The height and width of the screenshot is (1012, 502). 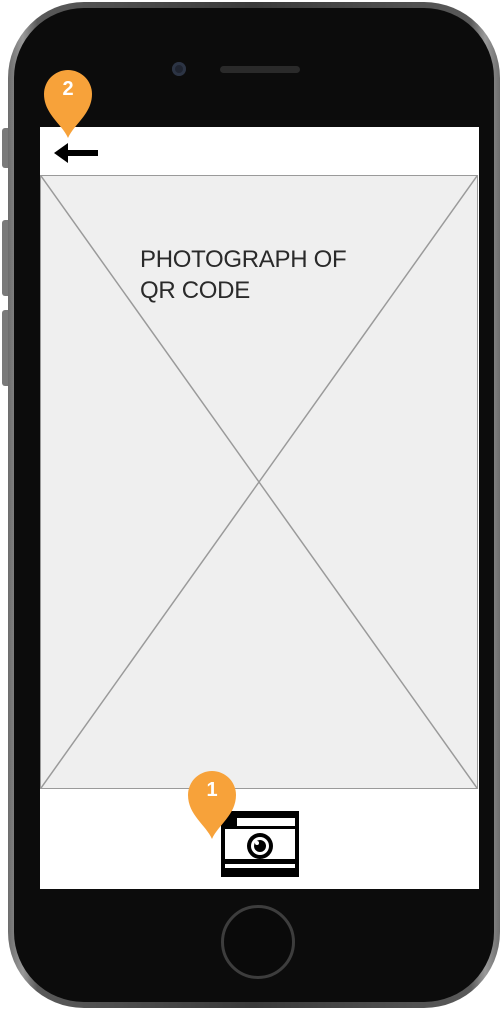 I want to click on annotation-number: 1, so click(x=212, y=790).